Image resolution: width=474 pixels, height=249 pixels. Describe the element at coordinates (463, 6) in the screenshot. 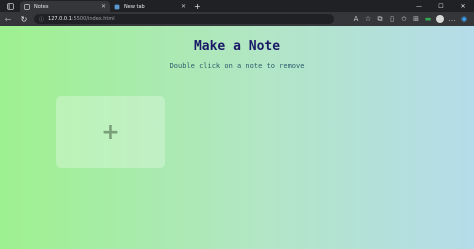

I see `close-window-button: ✕` at that location.